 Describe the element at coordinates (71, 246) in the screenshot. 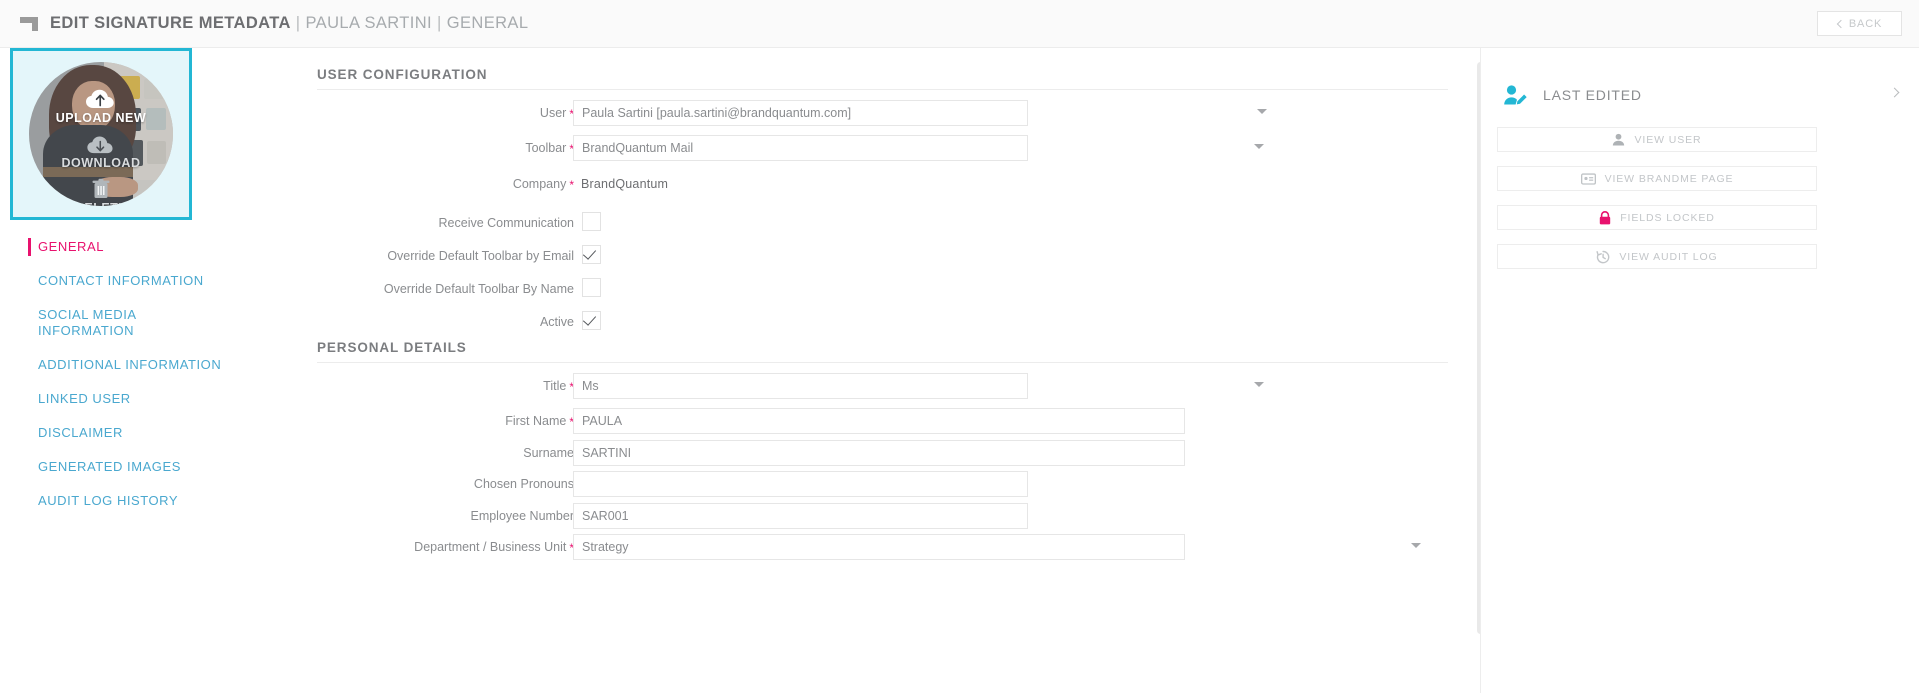

I see `sidebar-item-label: GENERAL` at that location.